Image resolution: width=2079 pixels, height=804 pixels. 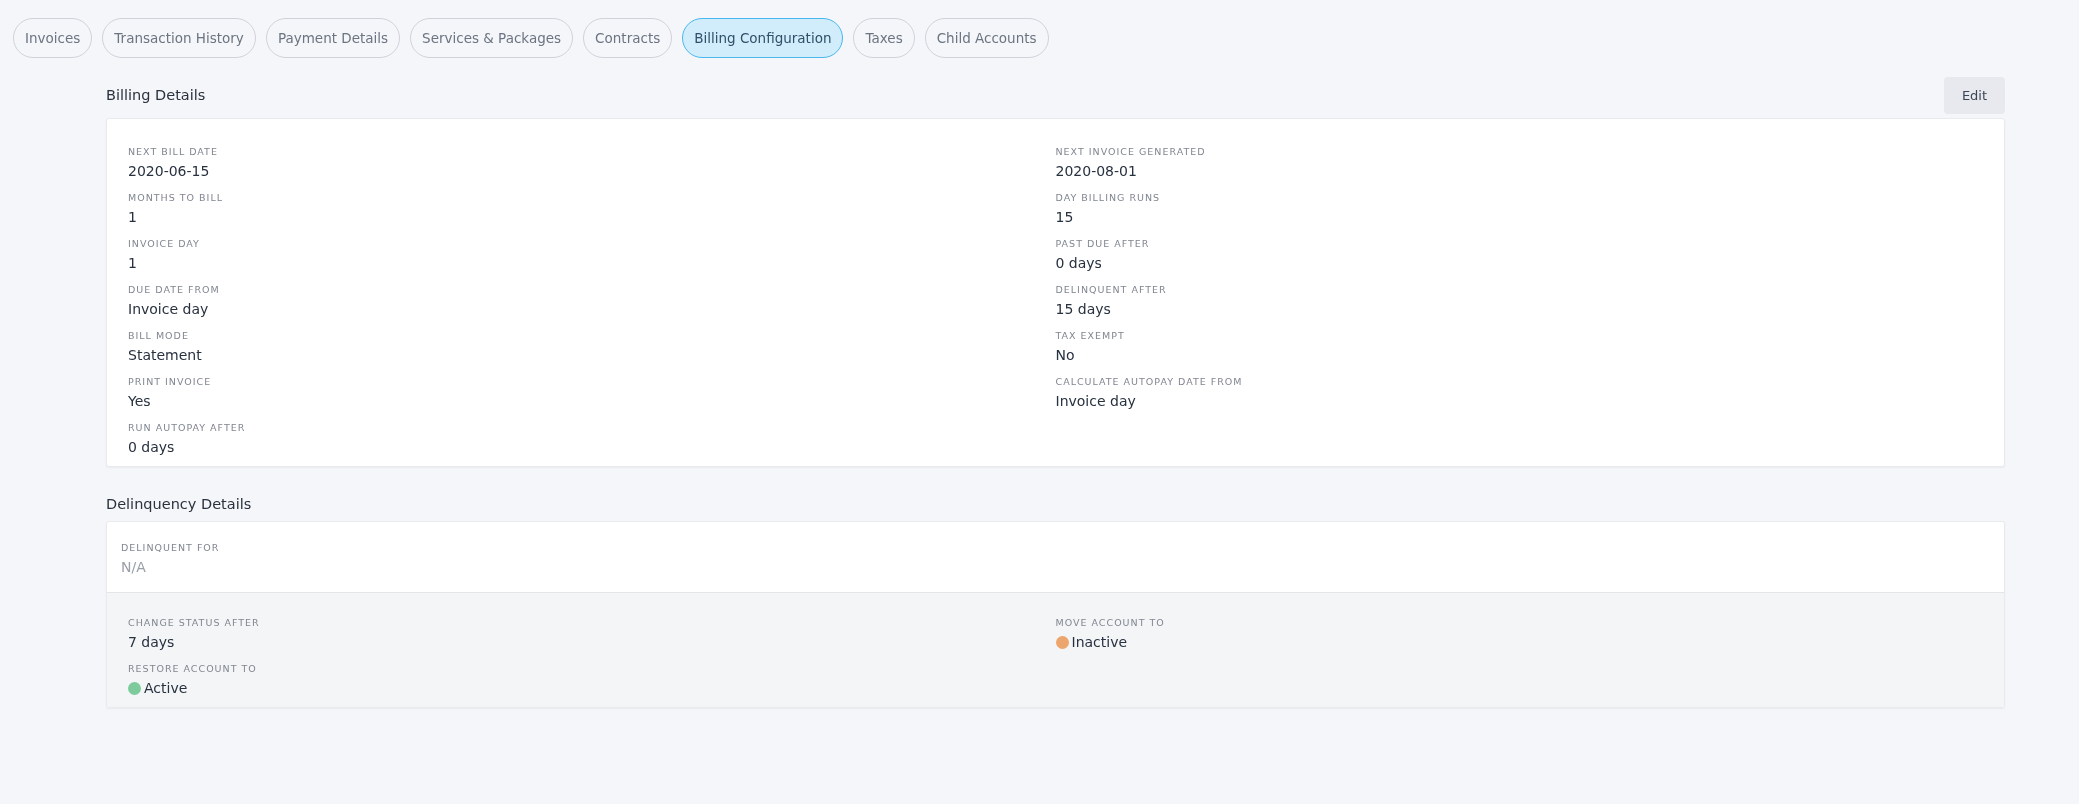 I want to click on field-label: DAY BILLING RUNS, so click(x=1108, y=197).